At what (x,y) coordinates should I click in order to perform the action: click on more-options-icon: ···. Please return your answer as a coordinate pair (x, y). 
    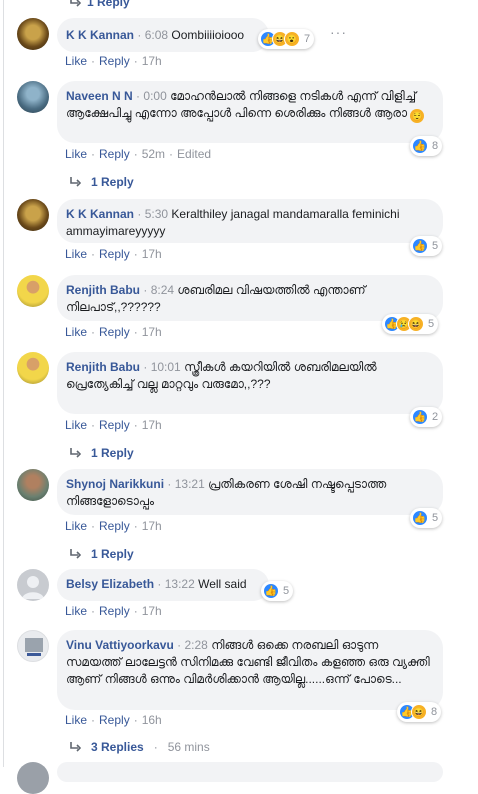
    Looking at the image, I should click on (338, 32).